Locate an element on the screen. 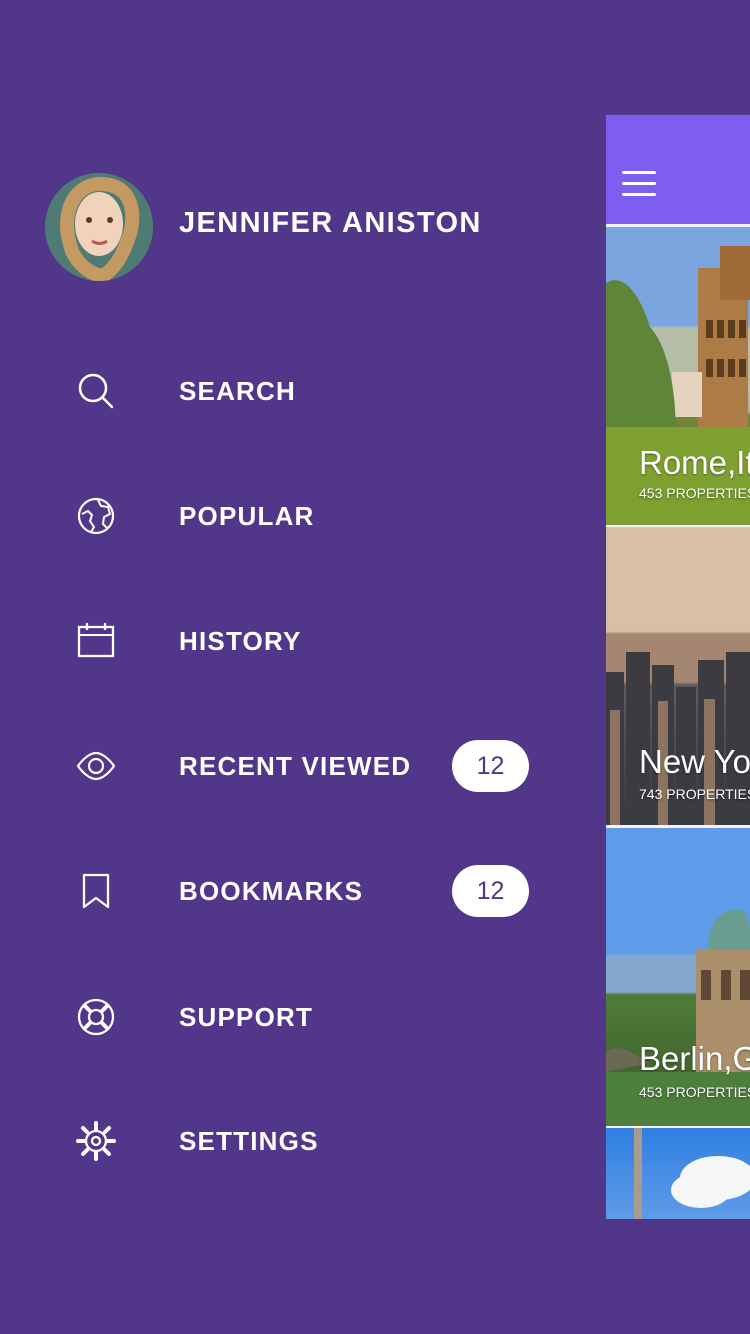 The height and width of the screenshot is (1334, 750). bookmarks-count-badge: 12 is located at coordinates (490, 891).